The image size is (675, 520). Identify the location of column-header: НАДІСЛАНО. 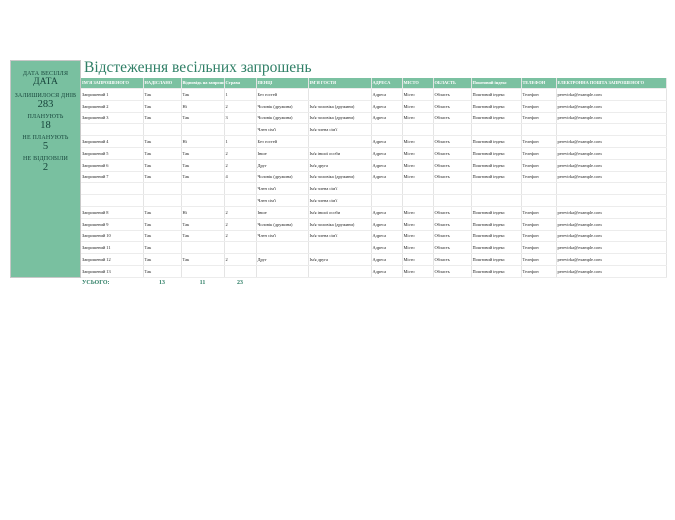
(162, 83).